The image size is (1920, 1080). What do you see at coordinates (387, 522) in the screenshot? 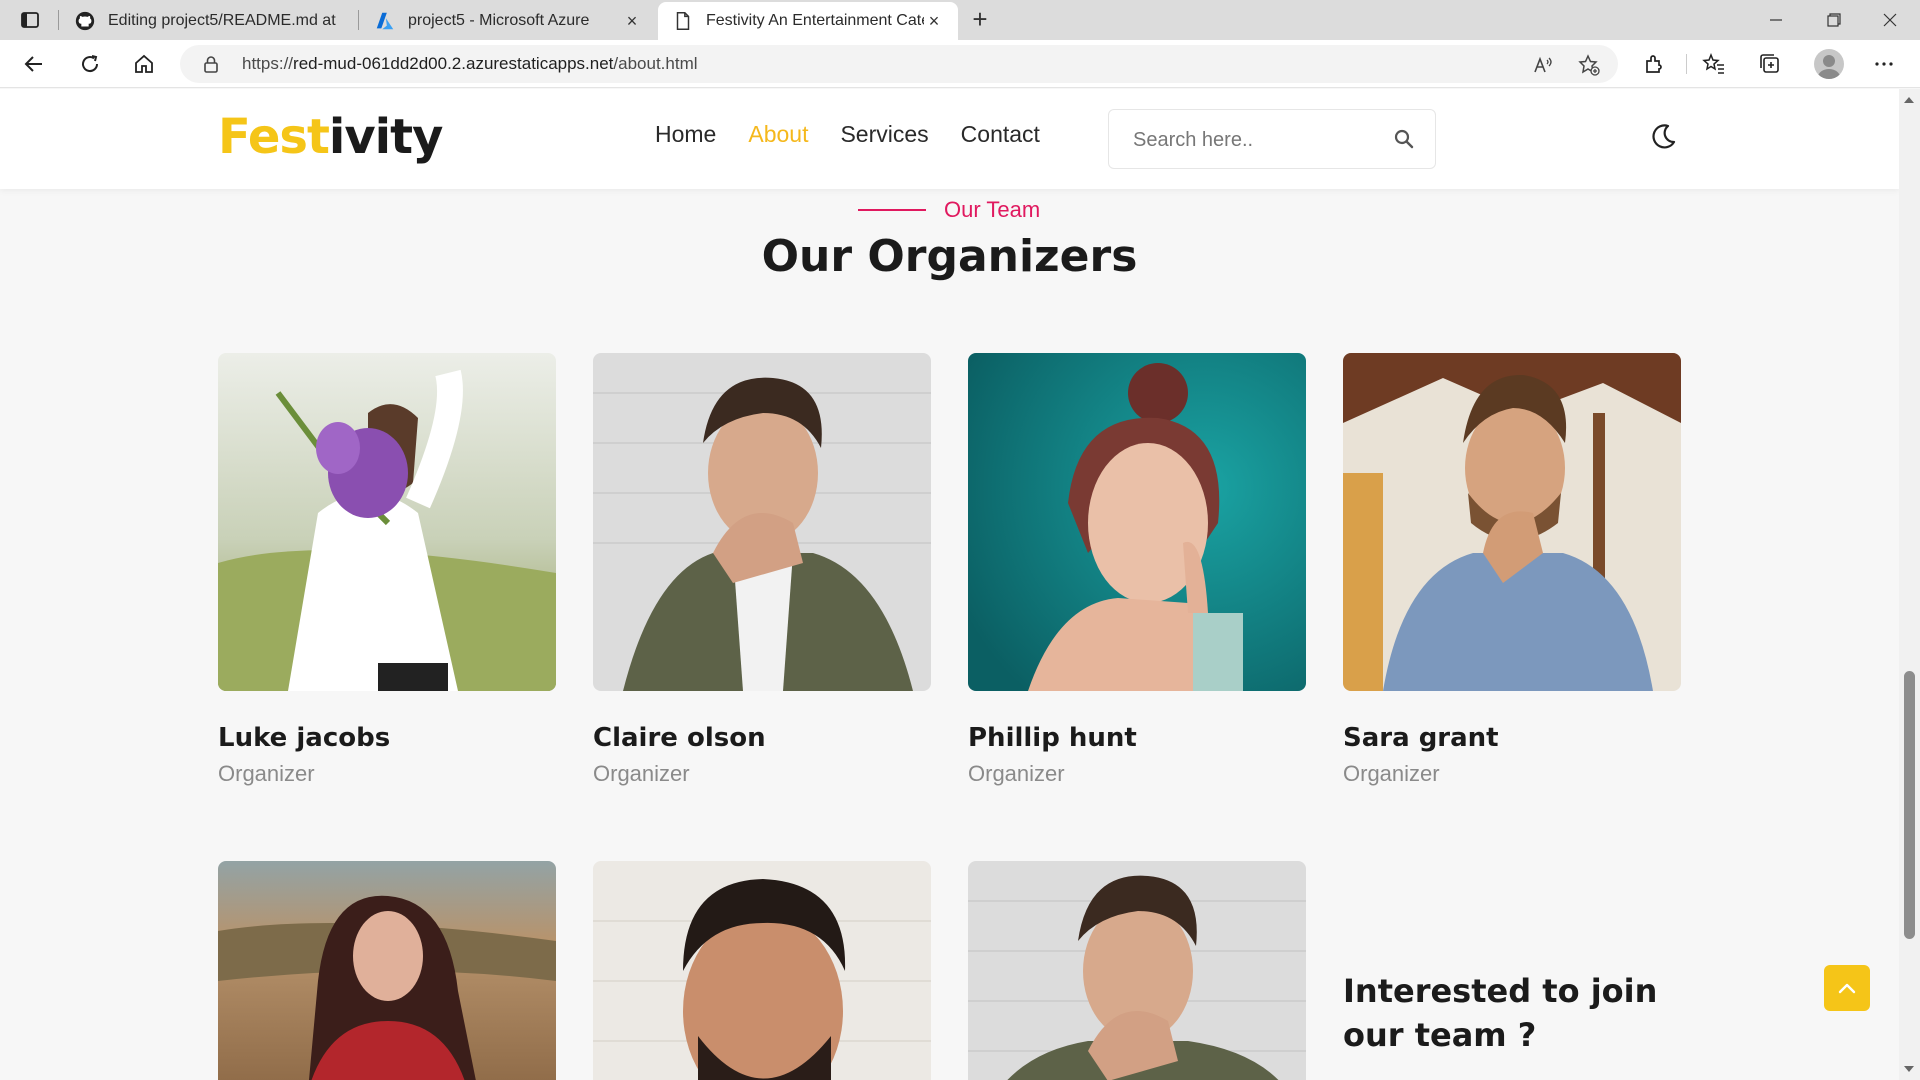
I see `team-photo-woman-flowers` at bounding box center [387, 522].